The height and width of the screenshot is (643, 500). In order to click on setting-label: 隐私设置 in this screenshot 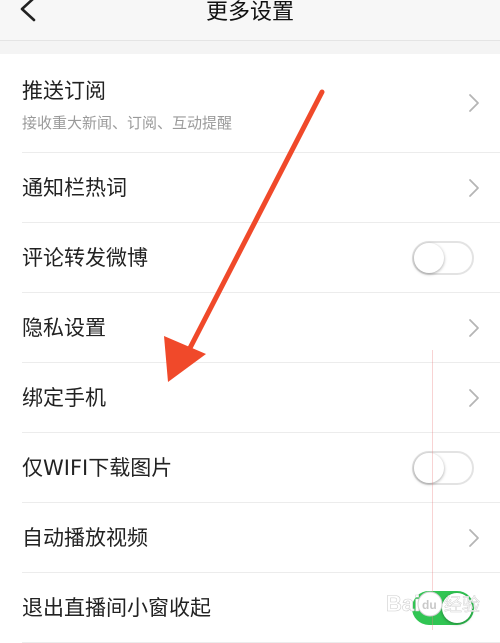, I will do `click(64, 328)`.